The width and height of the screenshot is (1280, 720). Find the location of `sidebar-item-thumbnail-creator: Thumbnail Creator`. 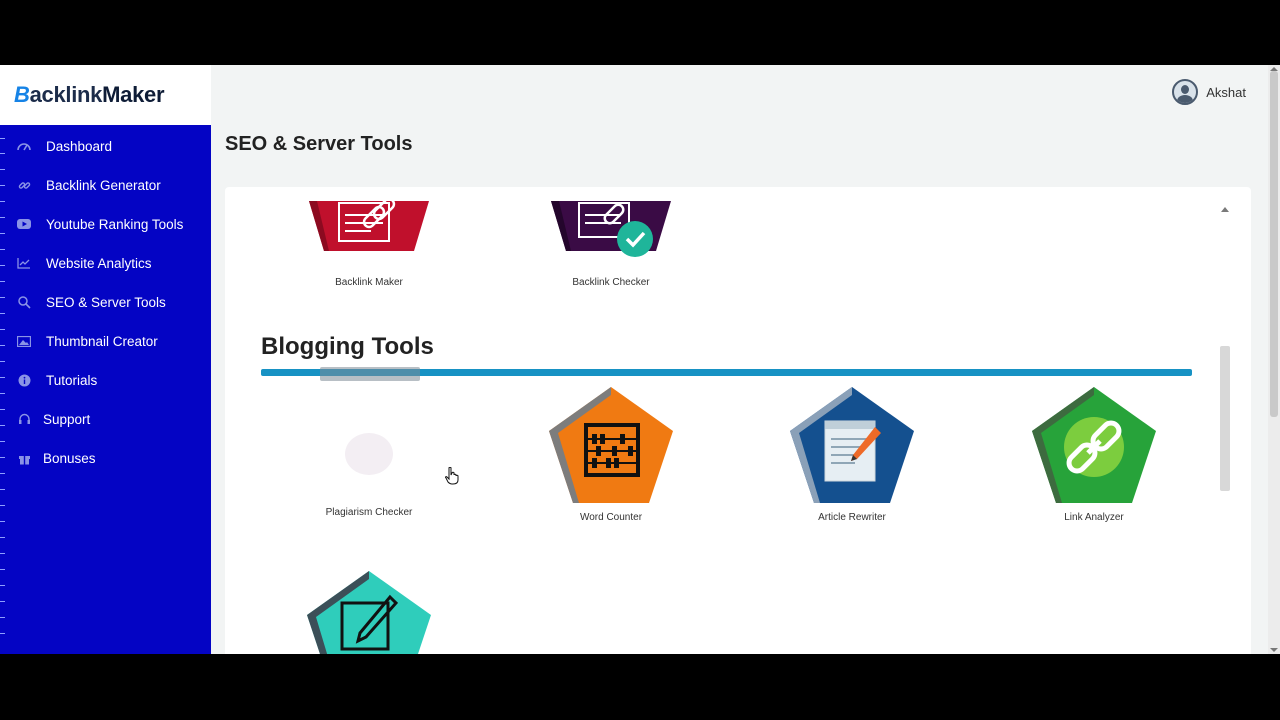

sidebar-item-thumbnail-creator: Thumbnail Creator is located at coordinates (105, 341).